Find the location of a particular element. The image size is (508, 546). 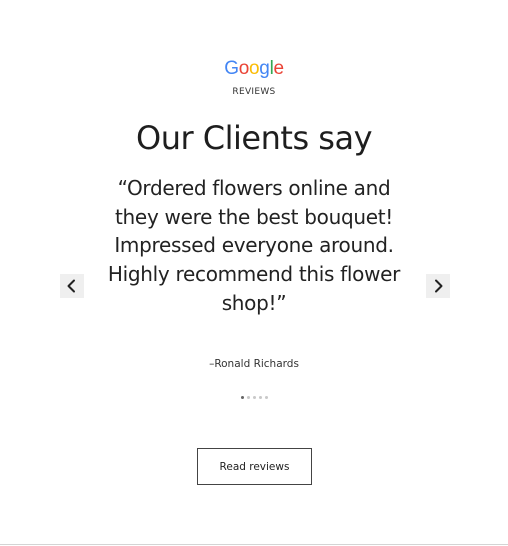

logo-letter: e is located at coordinates (278, 68).